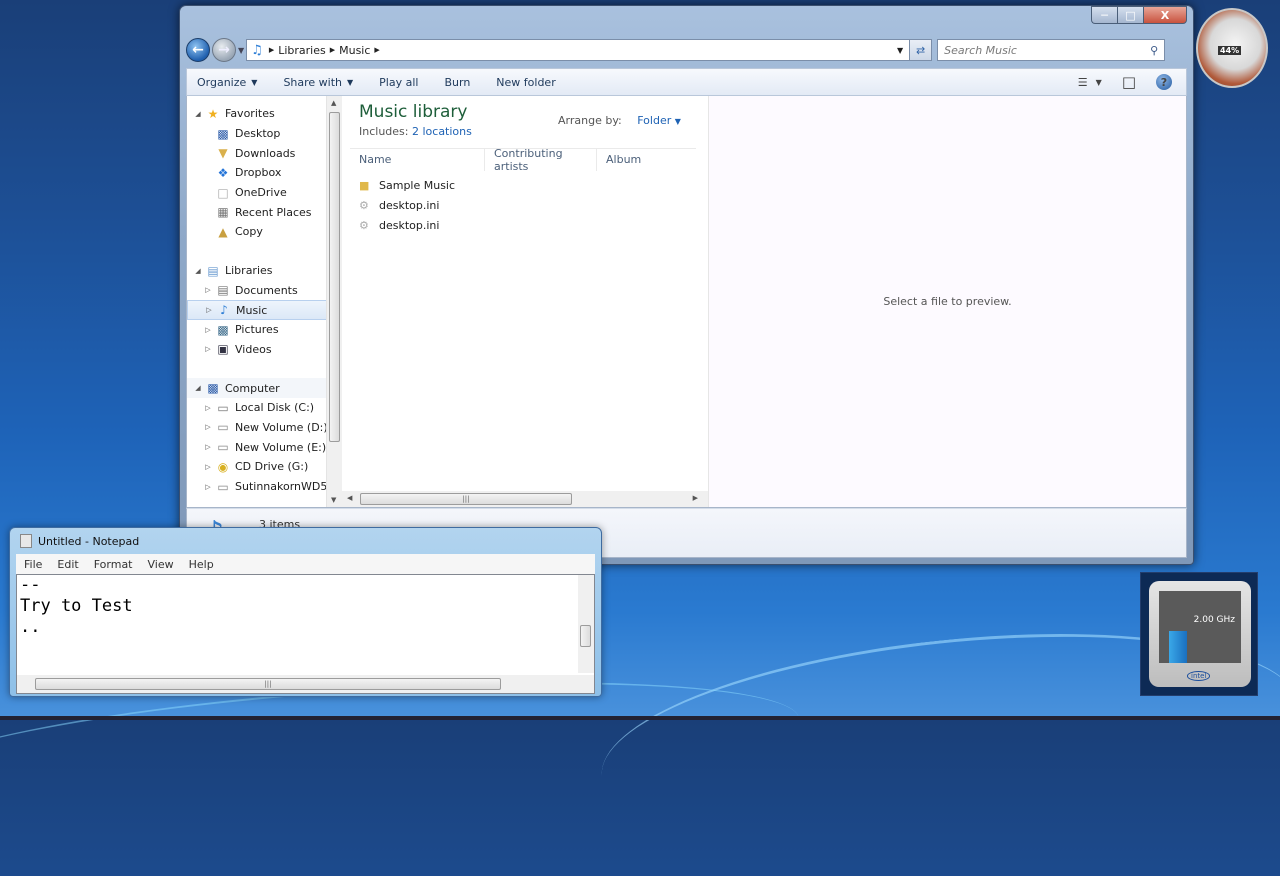  Describe the element at coordinates (349, 498) in the screenshot. I see `scroll-left-icon: ◀` at that location.